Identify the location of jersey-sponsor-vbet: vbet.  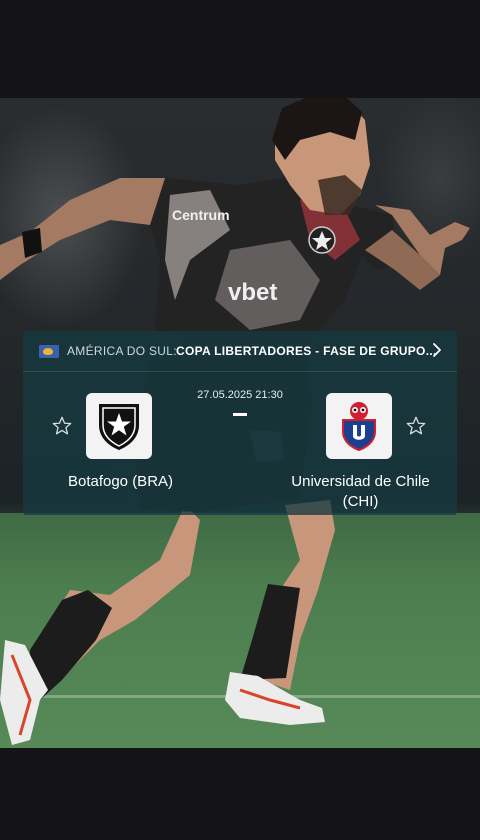
(252, 292).